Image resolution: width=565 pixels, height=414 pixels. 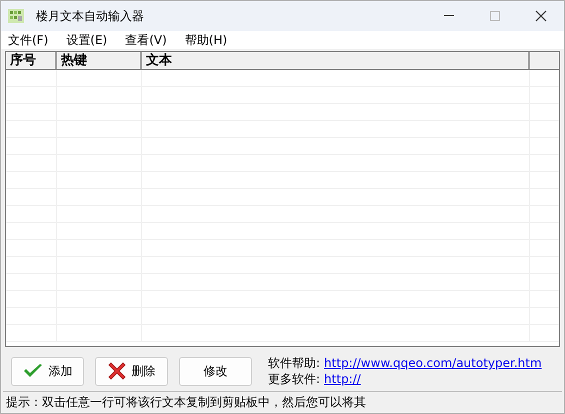 What do you see at coordinates (87, 40) in the screenshot?
I see `menu-item: 设置(E)` at bounding box center [87, 40].